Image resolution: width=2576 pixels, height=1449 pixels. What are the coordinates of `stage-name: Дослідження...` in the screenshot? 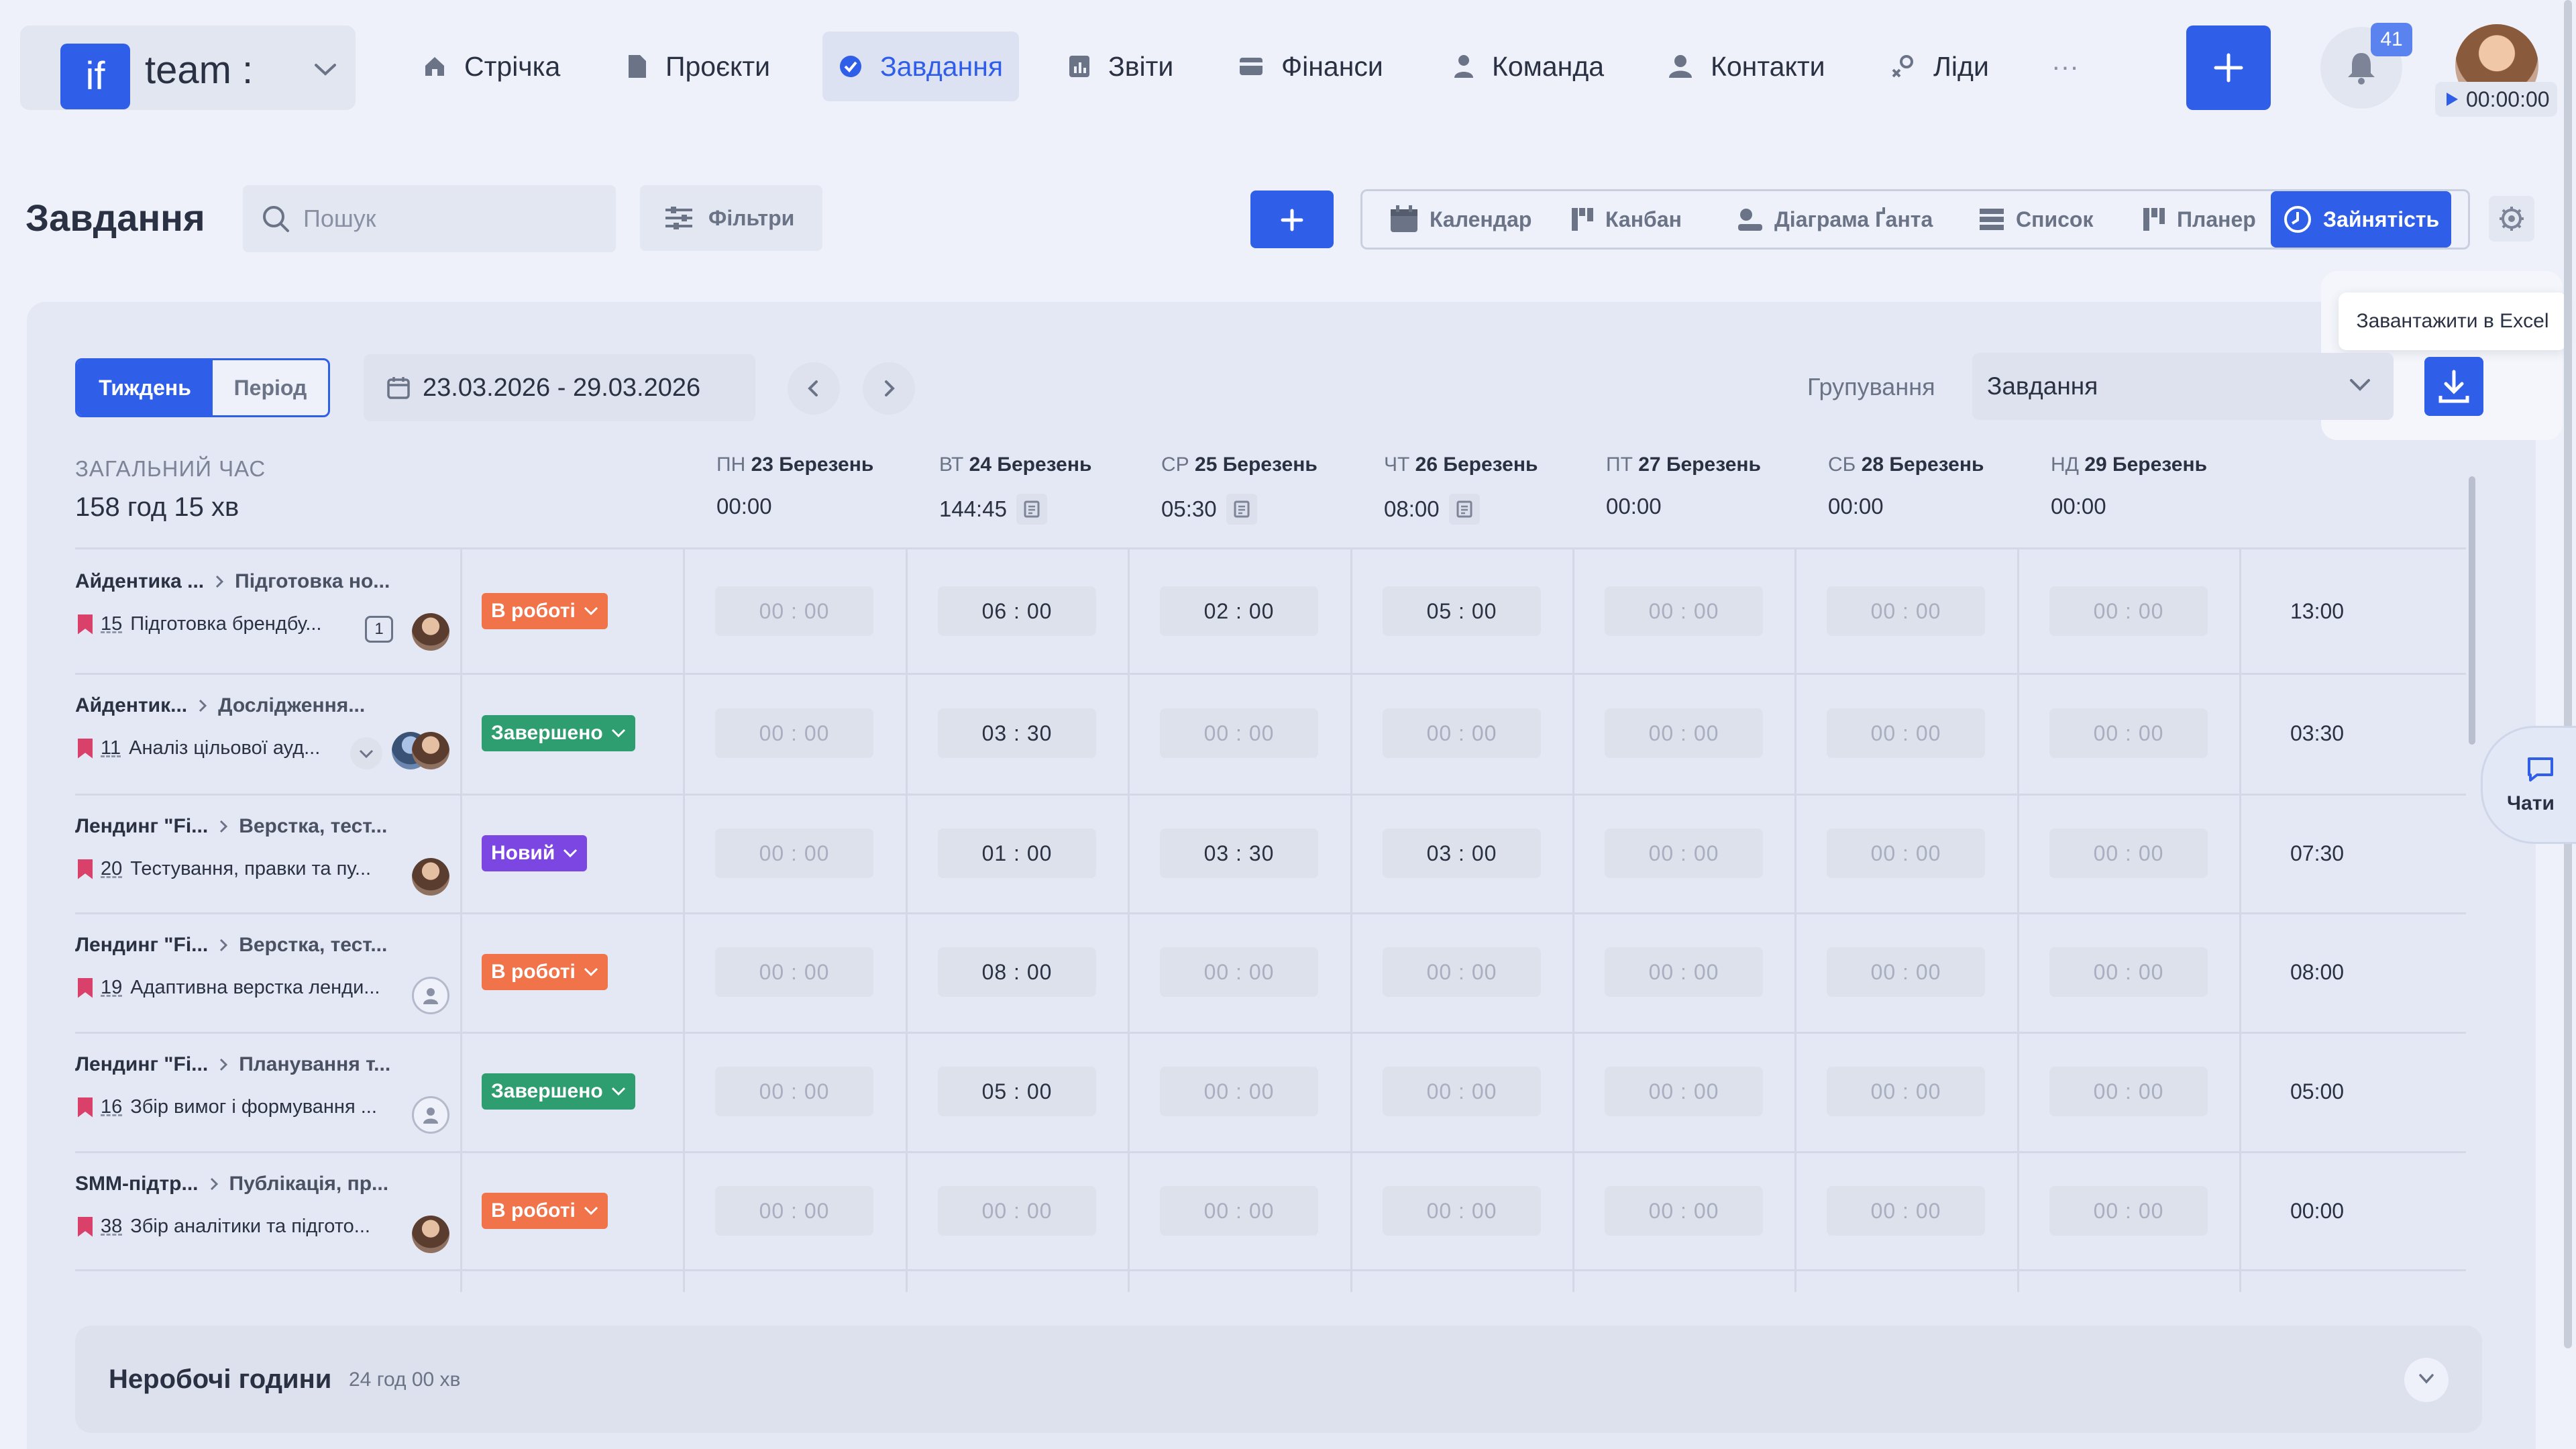 It's located at (291, 705).